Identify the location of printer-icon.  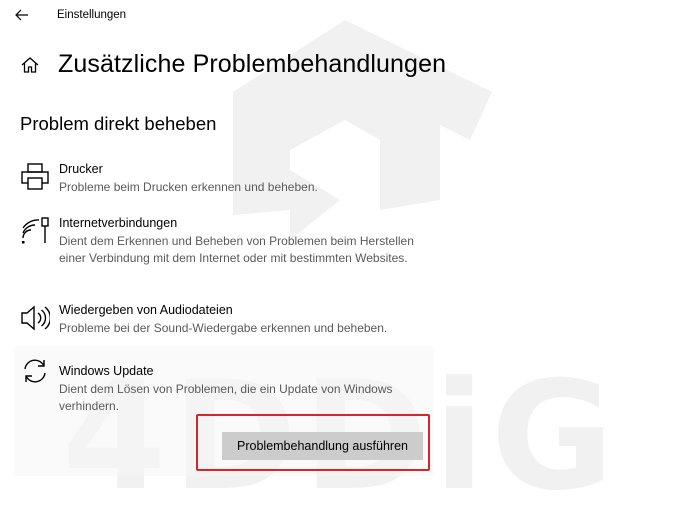
(35, 176).